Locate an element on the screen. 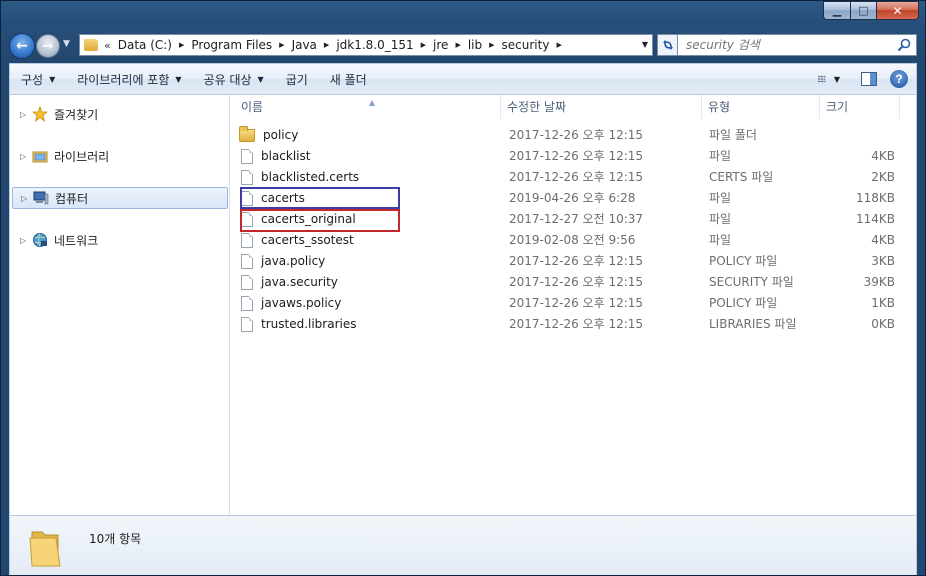 The height and width of the screenshot is (576, 926). breadcrumb-item: Program Files is located at coordinates (231, 45).